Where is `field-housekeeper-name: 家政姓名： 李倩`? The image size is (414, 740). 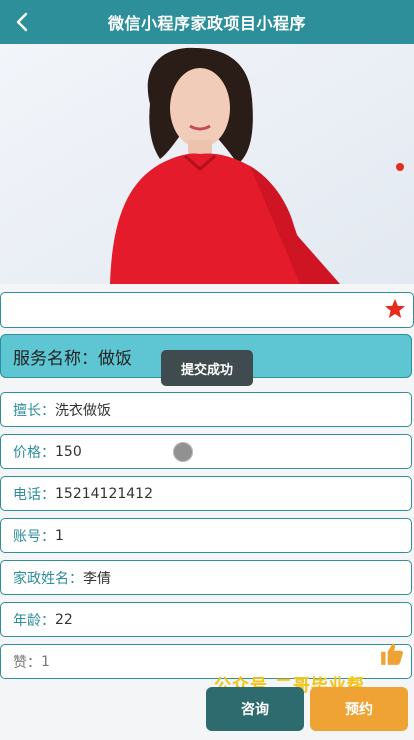 field-housekeeper-name: 家政姓名： 李倩 is located at coordinates (206, 577).